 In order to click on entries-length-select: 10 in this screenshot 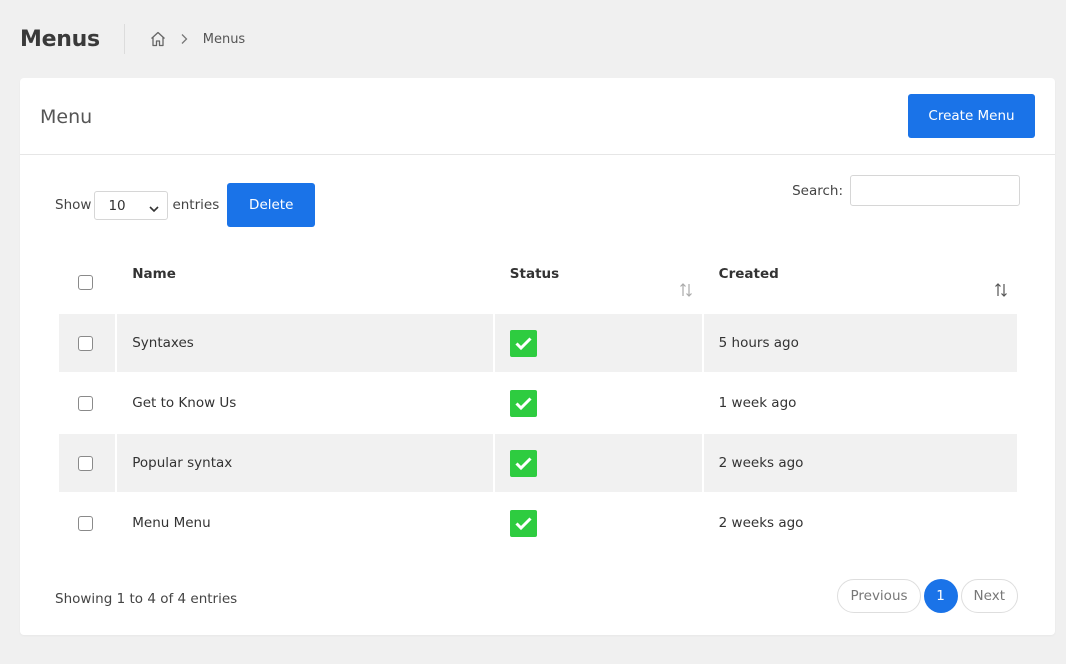, I will do `click(131, 205)`.